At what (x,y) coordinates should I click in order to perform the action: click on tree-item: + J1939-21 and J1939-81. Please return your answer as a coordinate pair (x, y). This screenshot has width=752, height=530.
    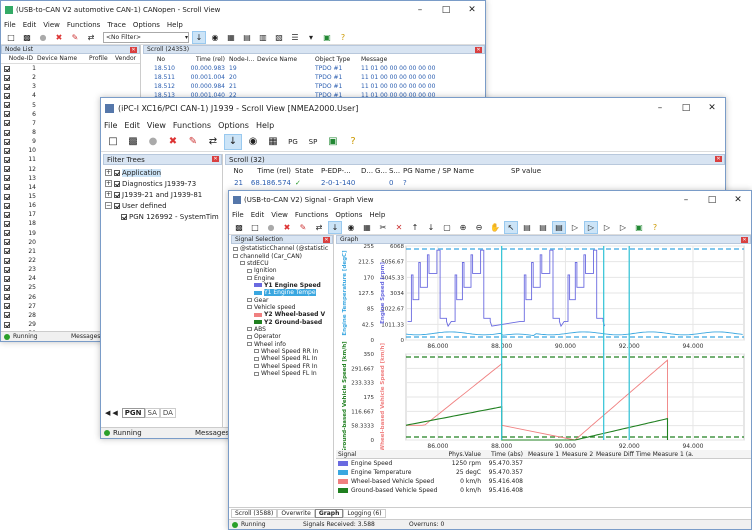
    Looking at the image, I should click on (162, 194).